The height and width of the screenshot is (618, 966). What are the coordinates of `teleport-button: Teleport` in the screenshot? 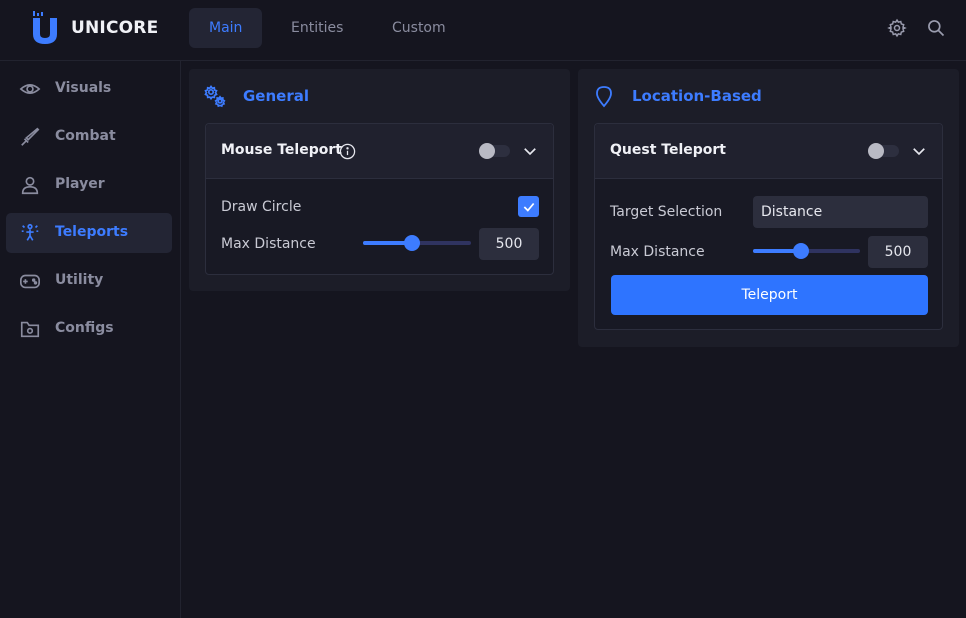 It's located at (769, 295).